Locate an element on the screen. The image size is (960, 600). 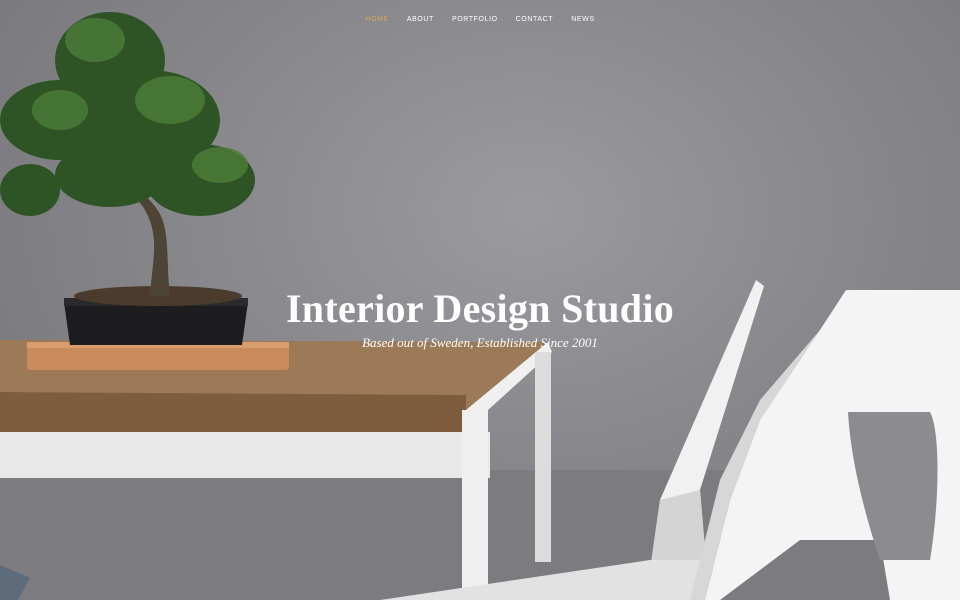
main-navigation: HOME ABOUT PORTFOLIO CONTACT NEWS is located at coordinates (480, 19).